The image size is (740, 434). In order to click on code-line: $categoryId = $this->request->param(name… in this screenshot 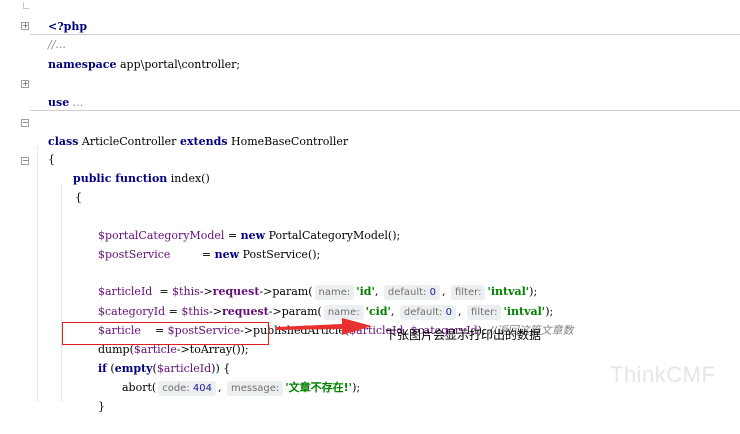, I will do `click(318, 302)`.